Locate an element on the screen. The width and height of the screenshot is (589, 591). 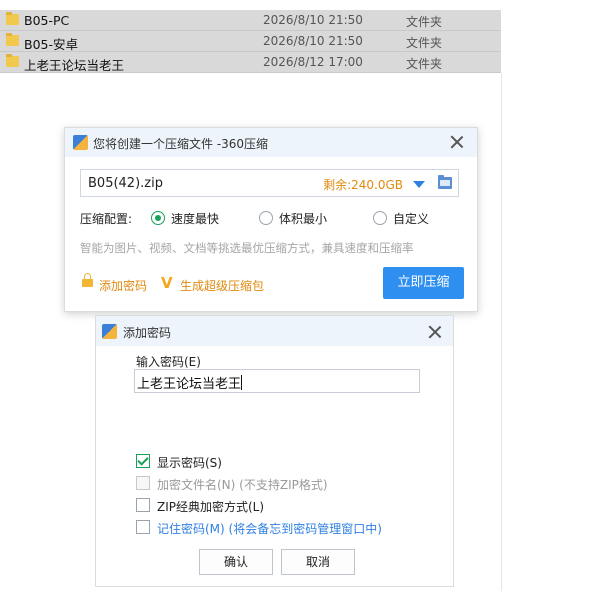
add-password-title: 添加密码 is located at coordinates (147, 333).